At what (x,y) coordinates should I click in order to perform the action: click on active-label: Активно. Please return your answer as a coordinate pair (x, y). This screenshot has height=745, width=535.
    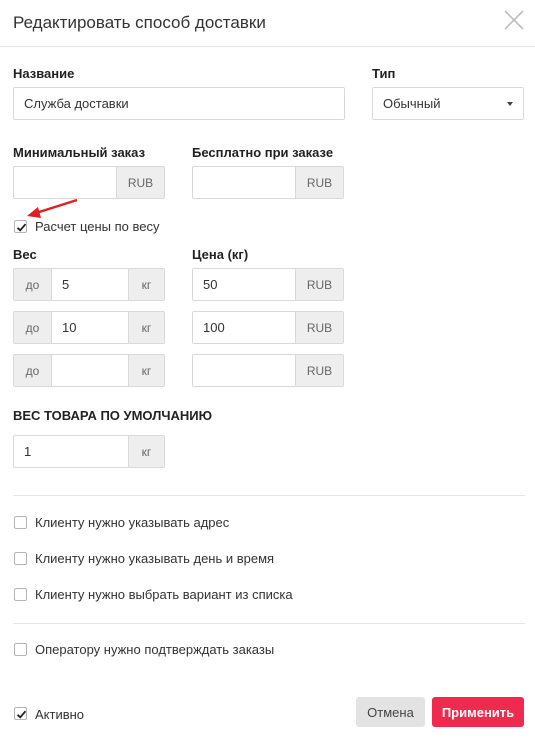
    Looking at the image, I should click on (60, 714).